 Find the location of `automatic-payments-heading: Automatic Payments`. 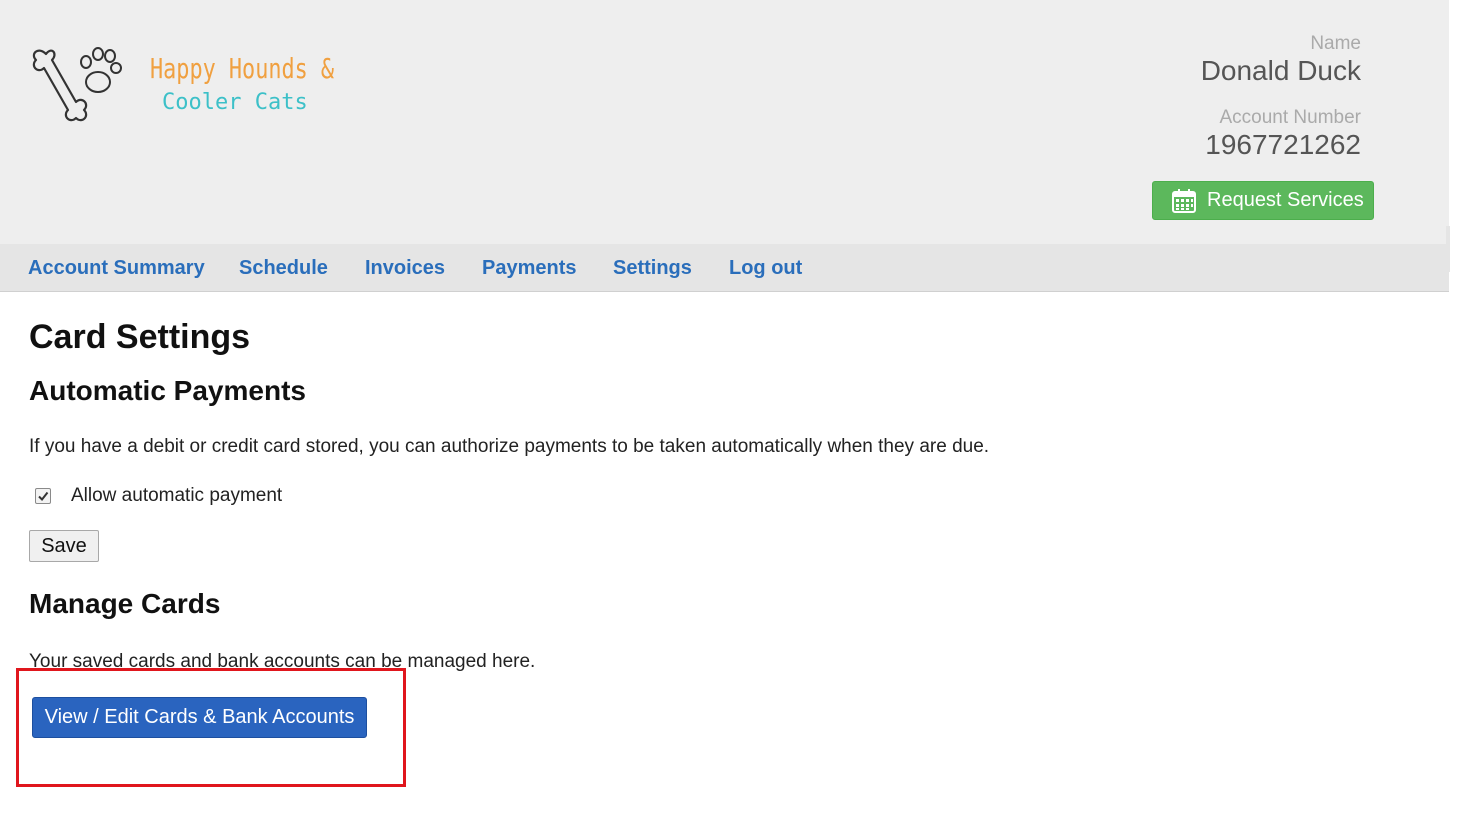

automatic-payments-heading: Automatic Payments is located at coordinates (167, 390).